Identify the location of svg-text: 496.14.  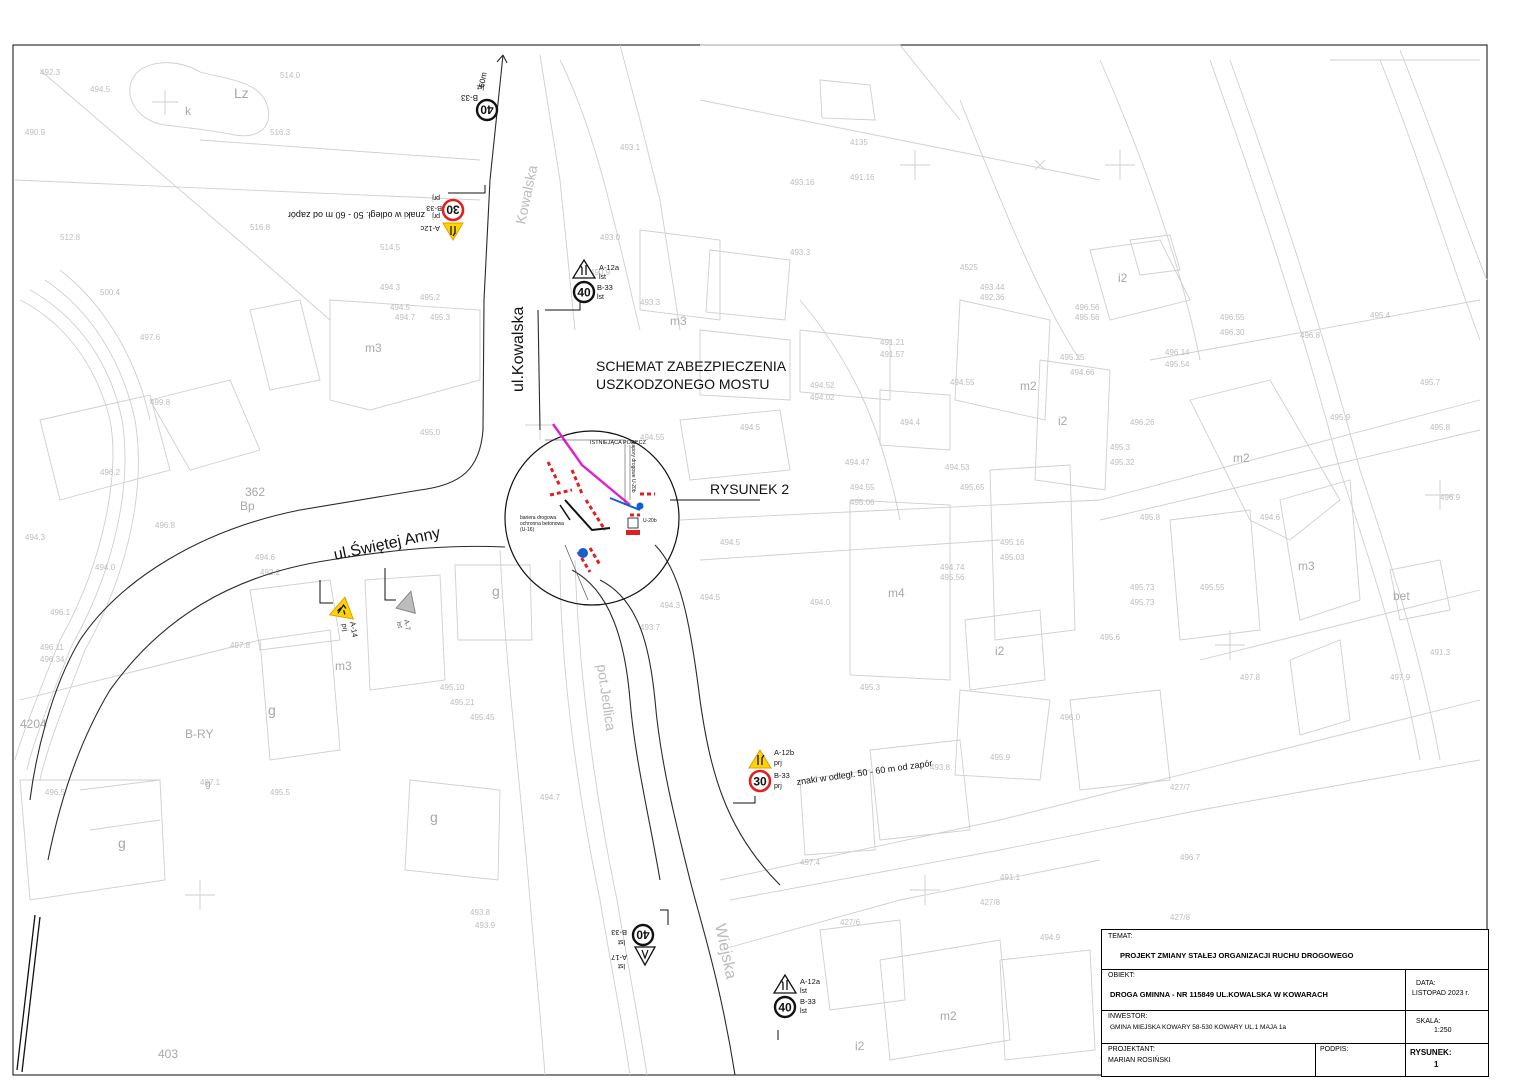
(1177, 352).